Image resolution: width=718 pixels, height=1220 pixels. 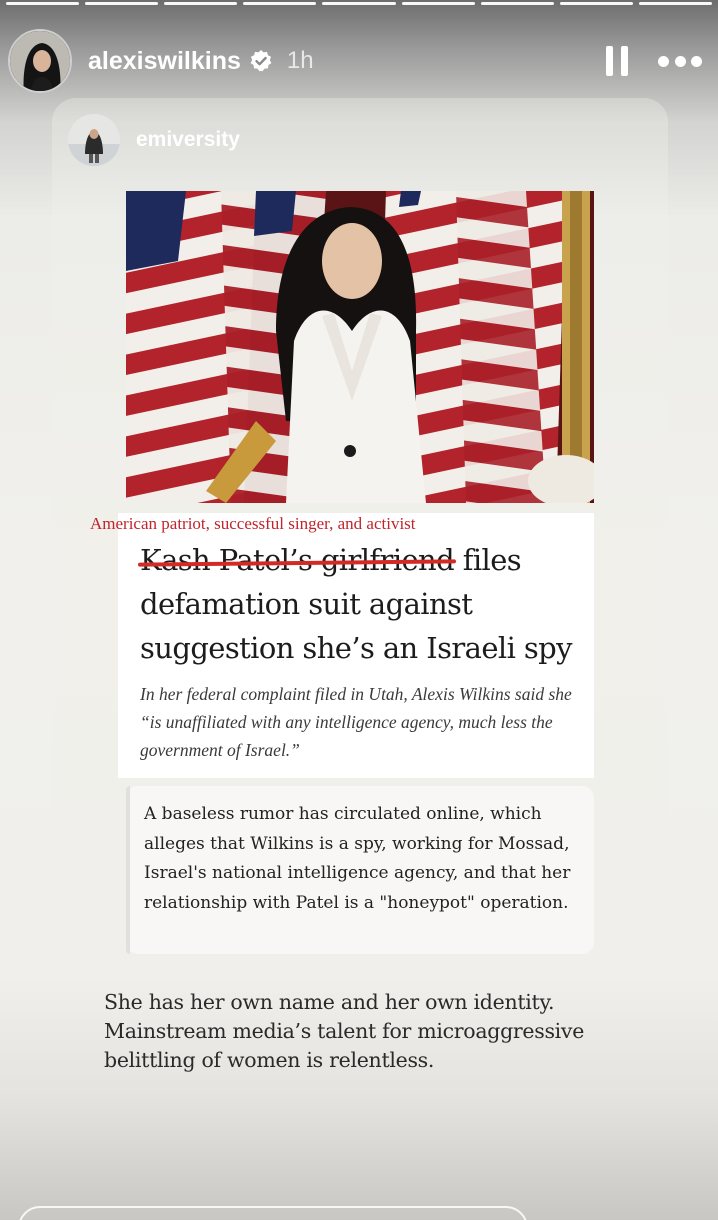 I want to click on headline-part: files, so click(x=488, y=560).